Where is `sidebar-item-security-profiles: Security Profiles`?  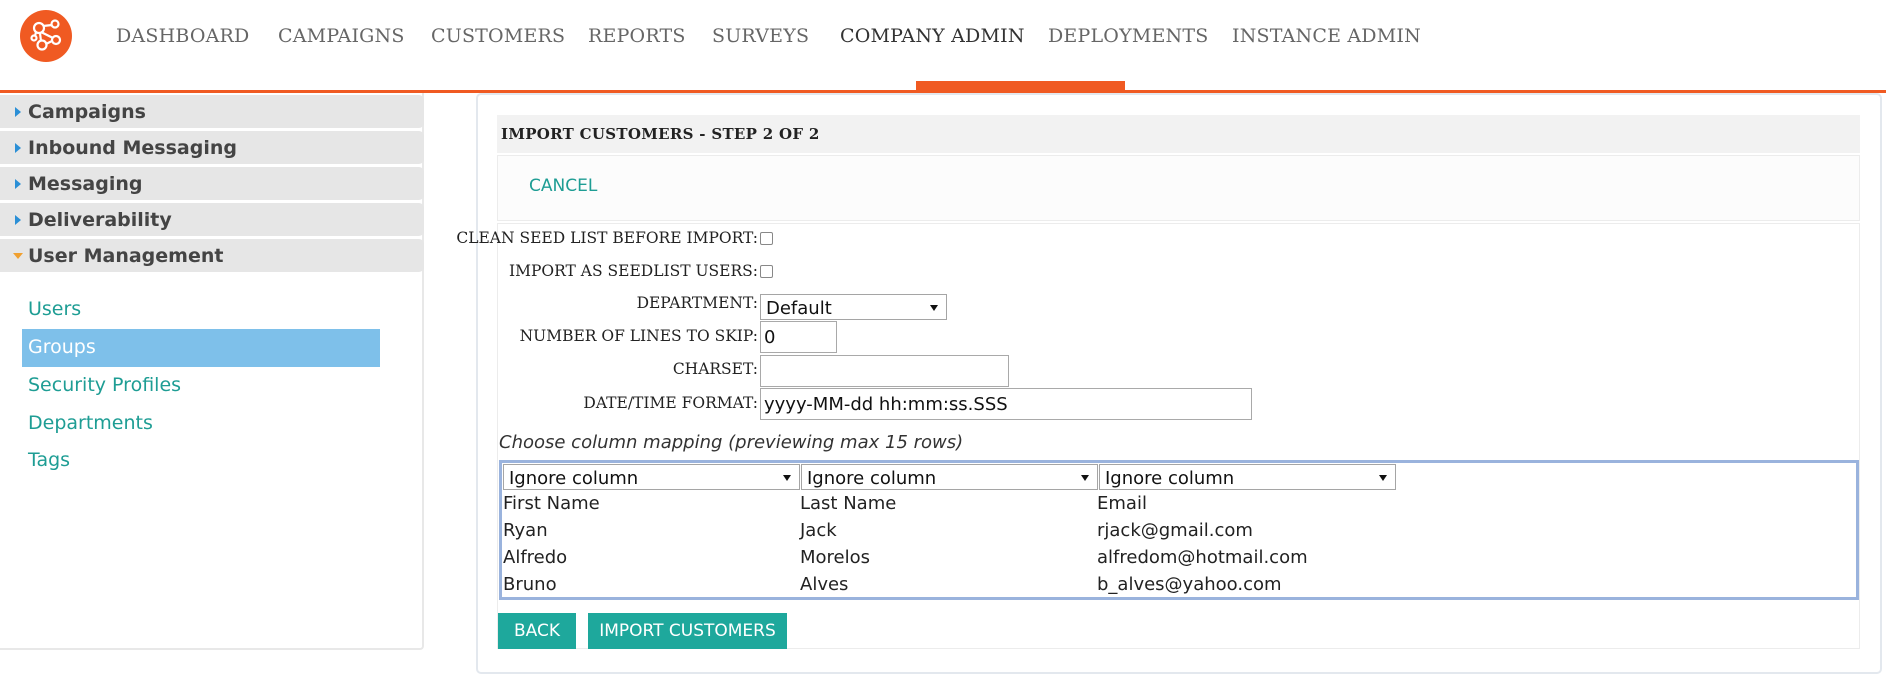 sidebar-item-security-profiles: Security Profiles is located at coordinates (201, 386).